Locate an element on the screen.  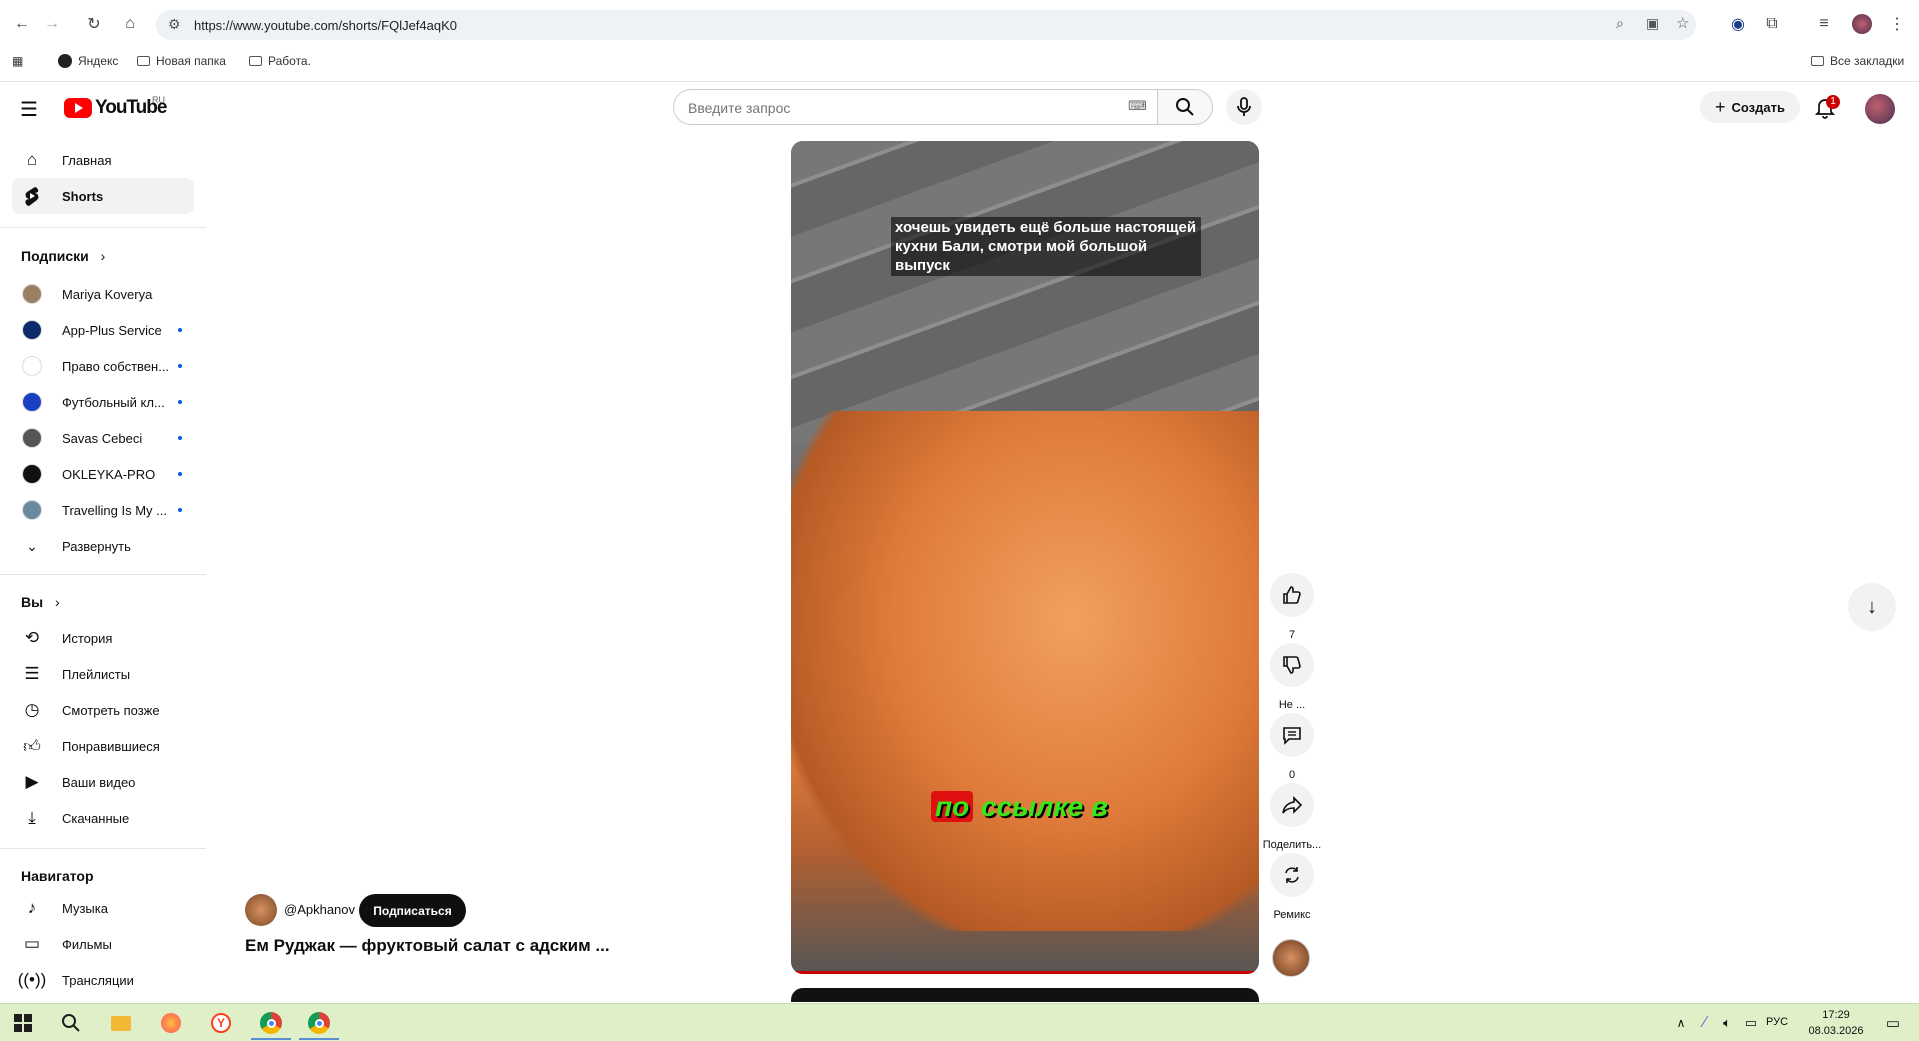
sidebar-item-your-videos: ▶ Ваши видео is located at coordinates (103, 782).